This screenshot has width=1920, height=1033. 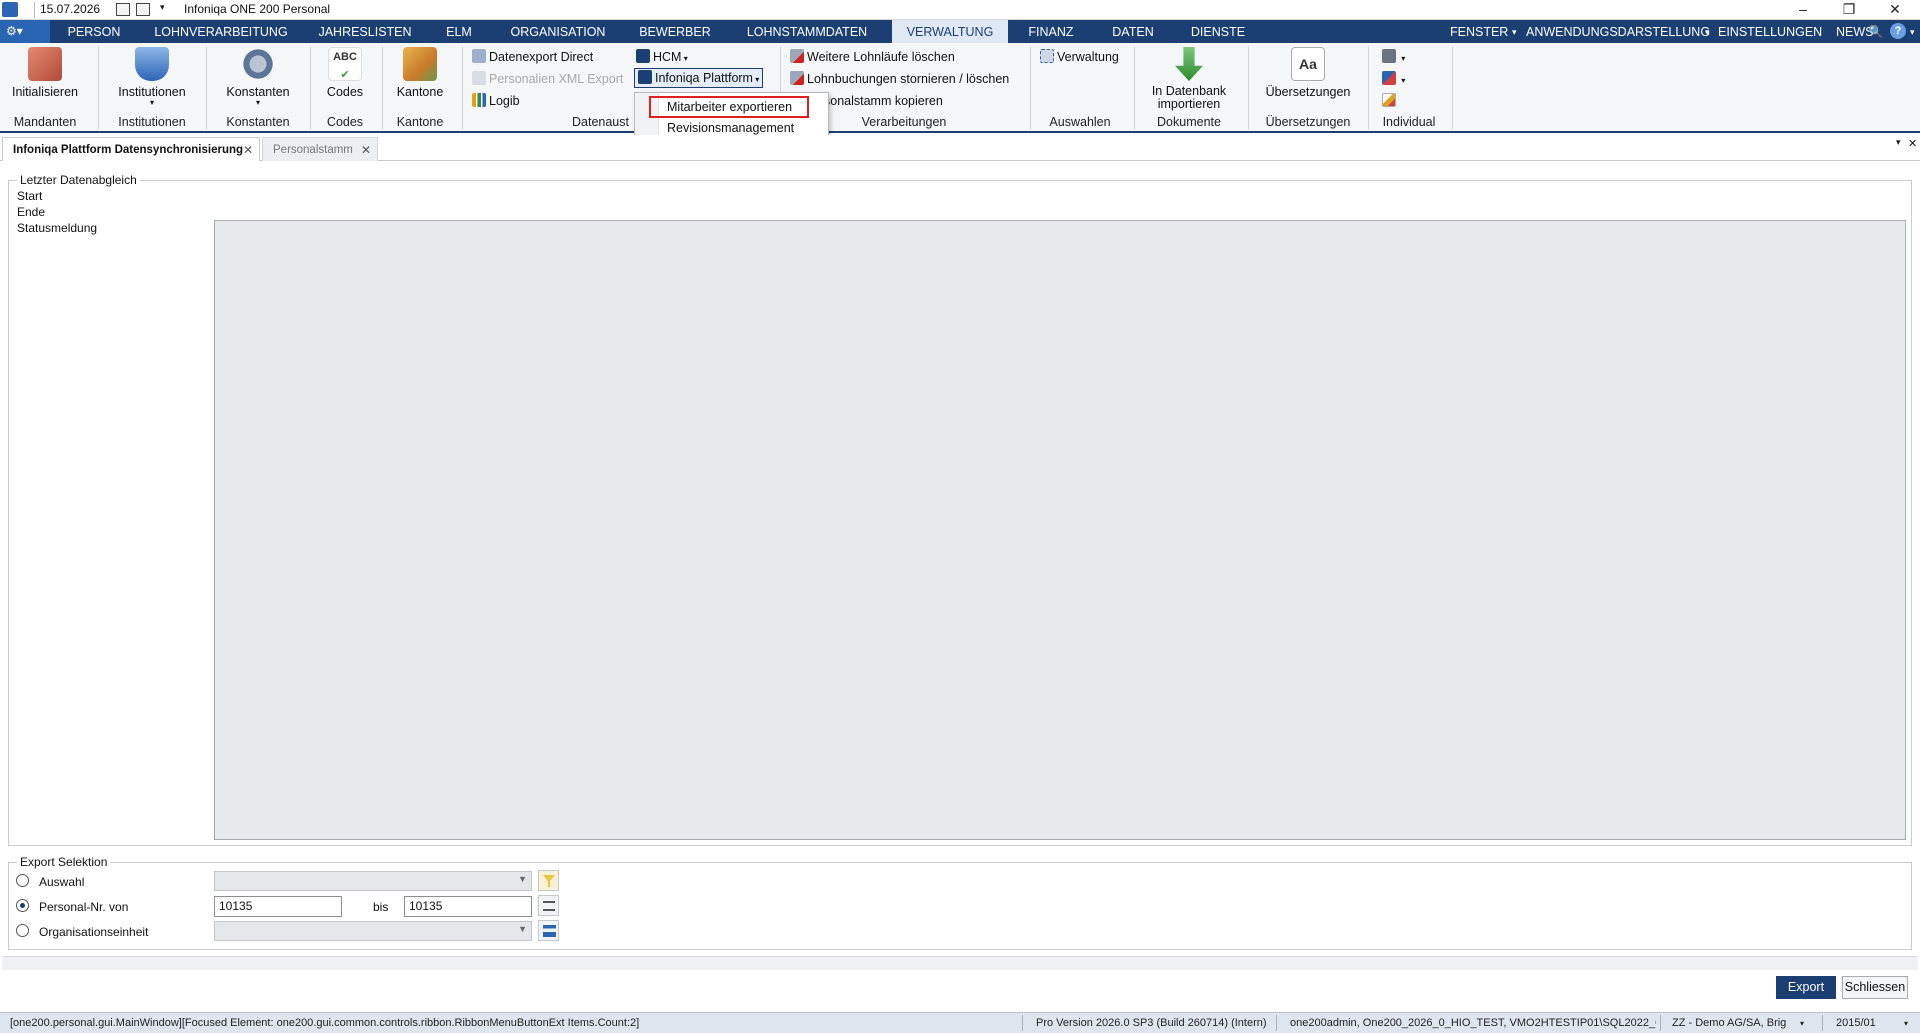 What do you see at coordinates (152, 77) in the screenshot?
I see `institutionen-button: Institutionen ▾` at bounding box center [152, 77].